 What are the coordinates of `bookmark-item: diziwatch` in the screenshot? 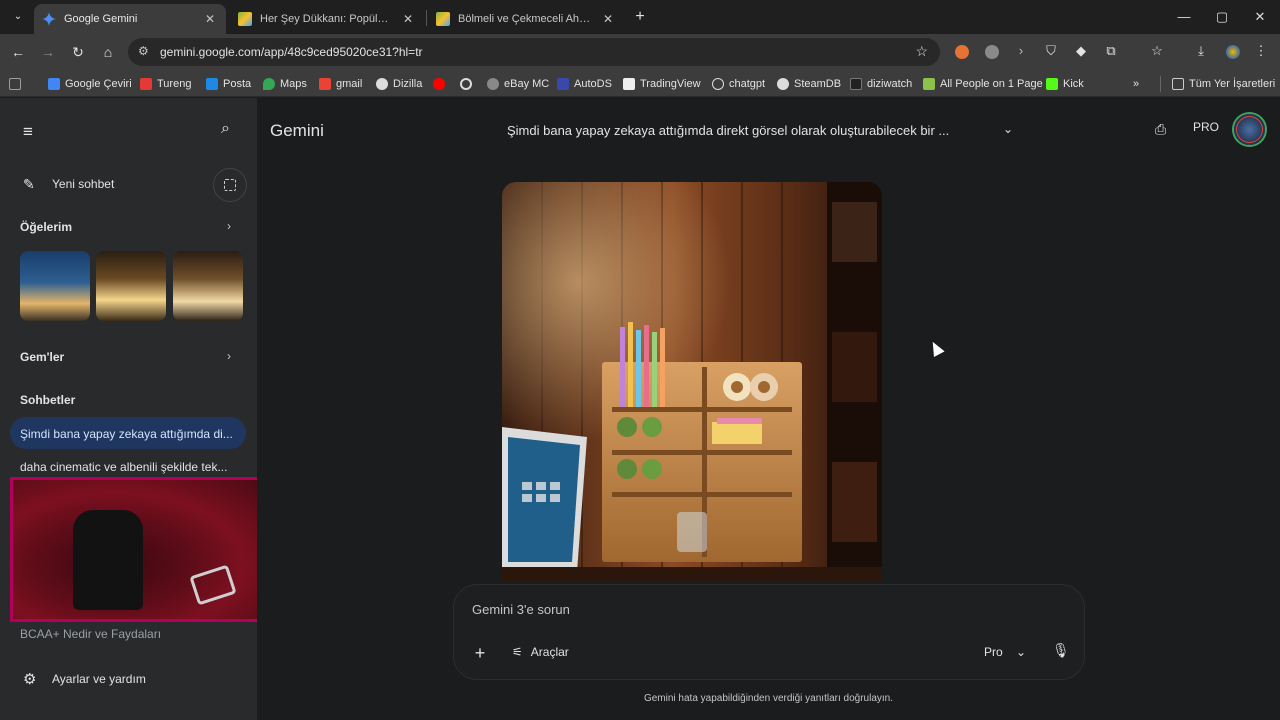 It's located at (881, 84).